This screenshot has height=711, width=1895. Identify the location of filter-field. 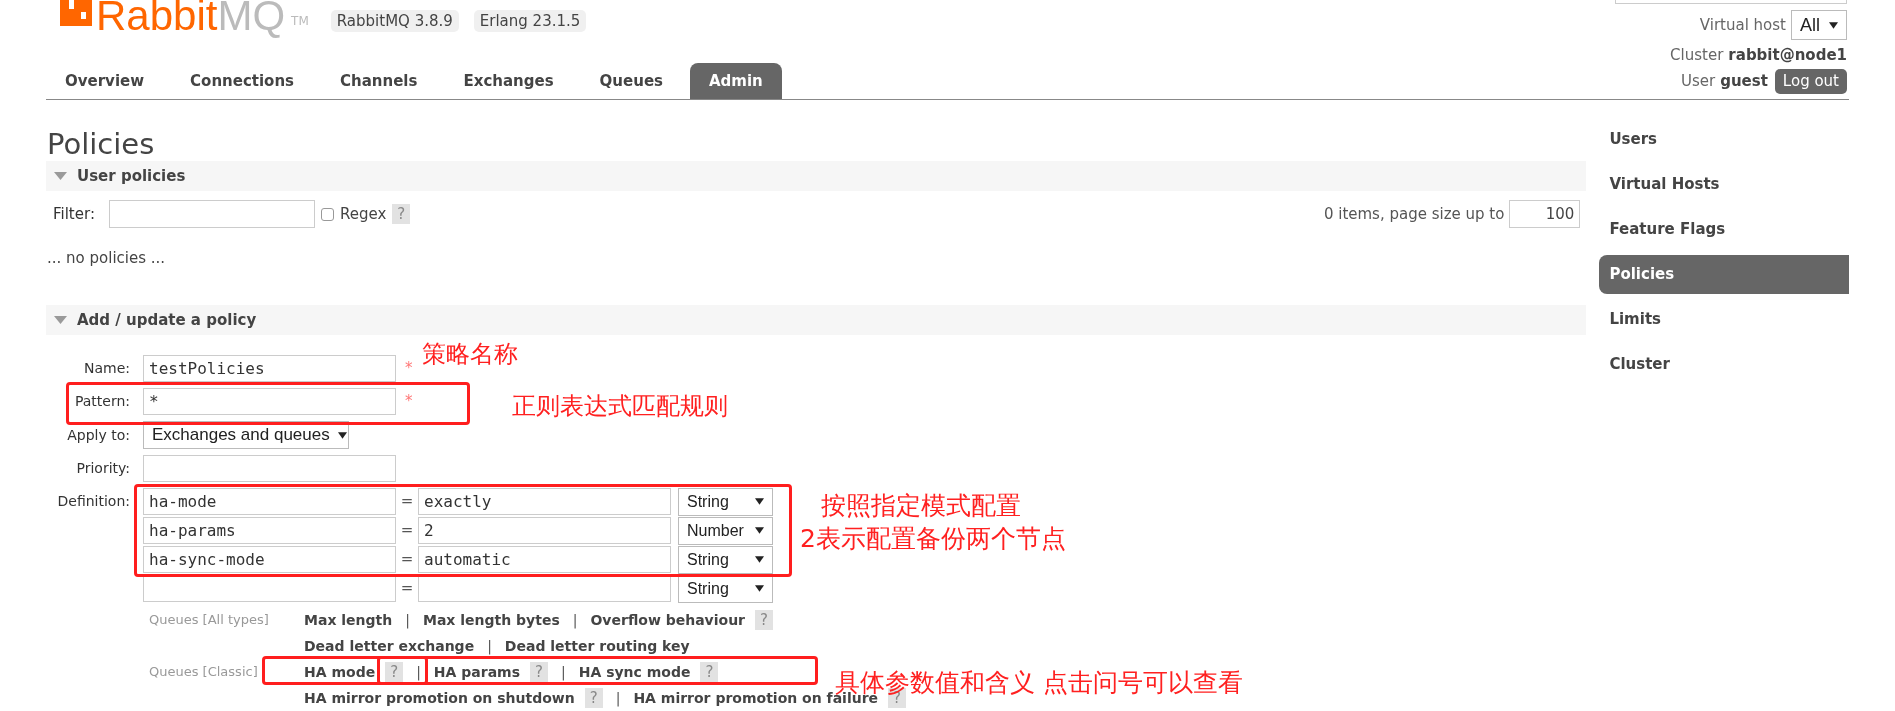
(211, 214).